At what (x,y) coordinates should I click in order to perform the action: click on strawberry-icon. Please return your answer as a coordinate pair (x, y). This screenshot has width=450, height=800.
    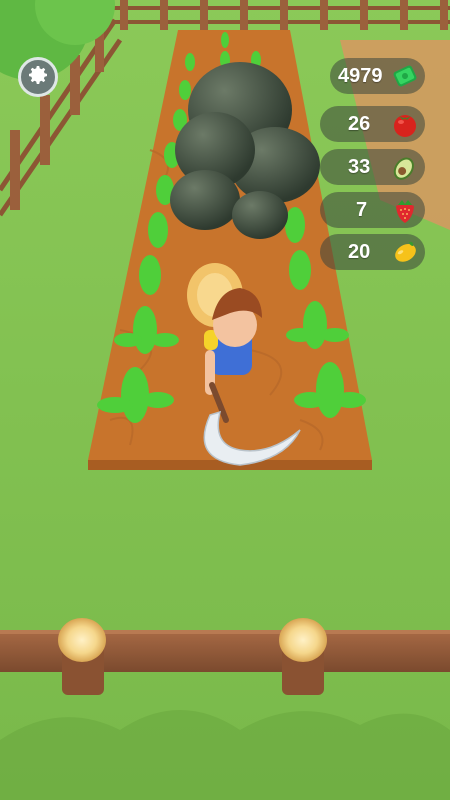
    Looking at the image, I should click on (405, 210).